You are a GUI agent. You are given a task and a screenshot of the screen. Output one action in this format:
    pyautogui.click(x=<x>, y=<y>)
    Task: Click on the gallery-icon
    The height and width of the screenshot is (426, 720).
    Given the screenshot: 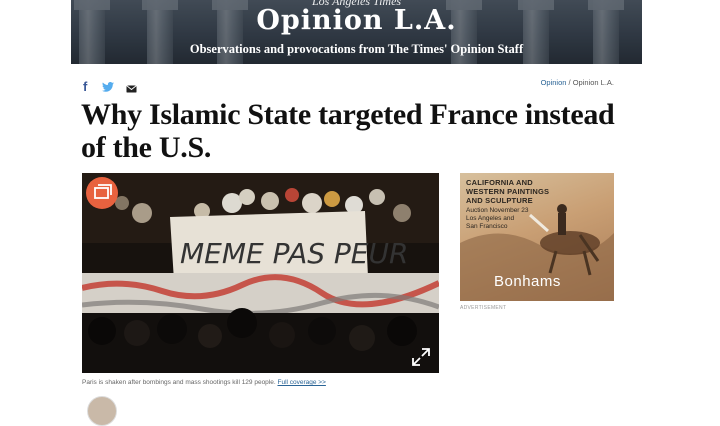 What is the action you would take?
    pyautogui.click(x=103, y=191)
    